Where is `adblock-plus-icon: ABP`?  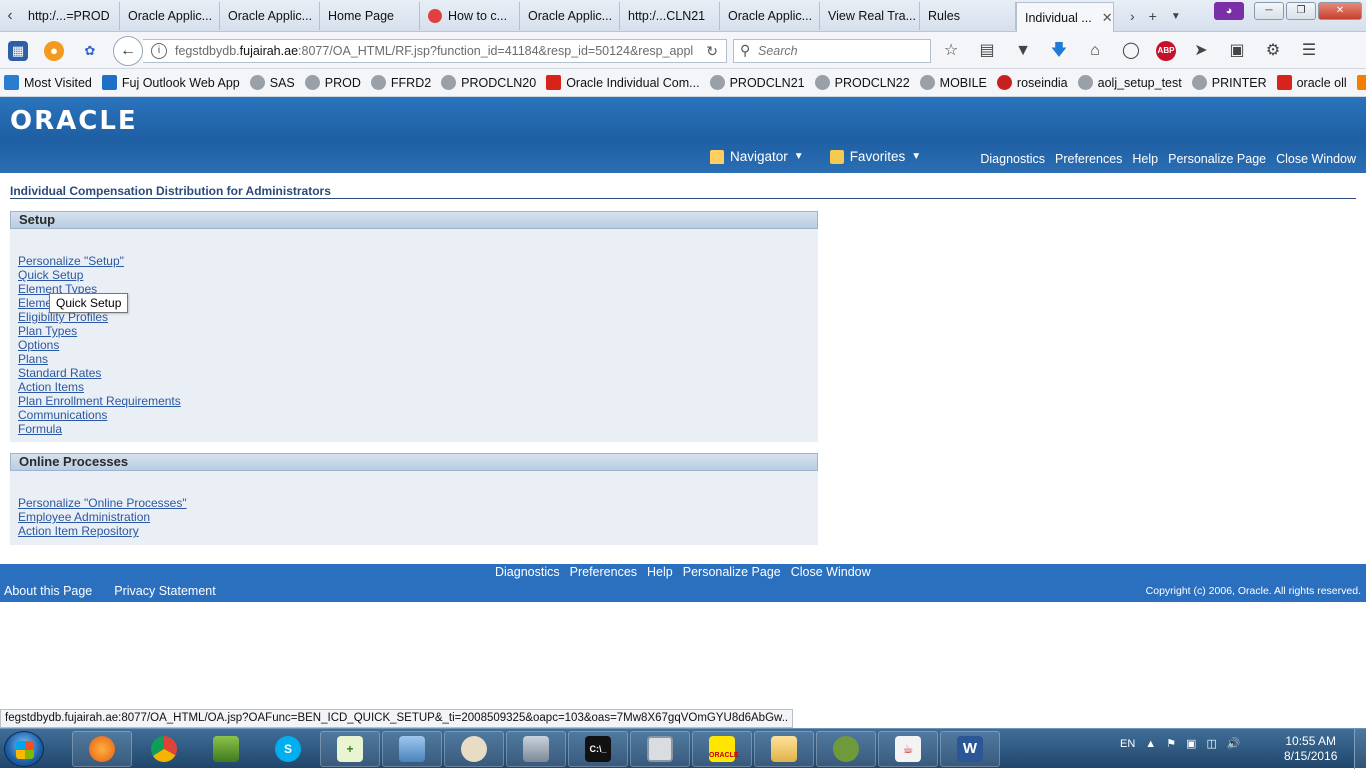 adblock-plus-icon: ABP is located at coordinates (1166, 51).